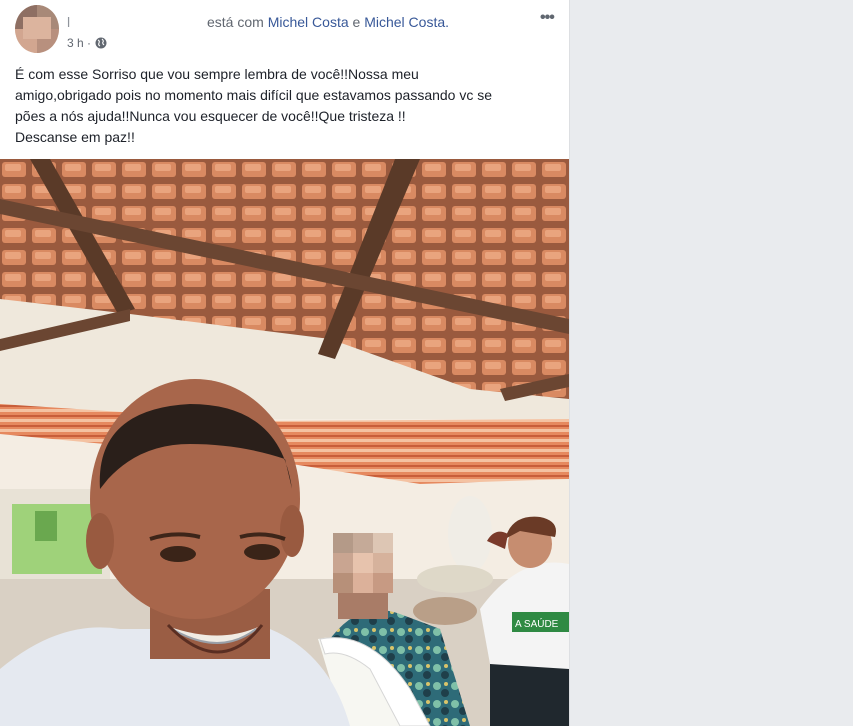  I want to click on avatar, so click(37, 29).